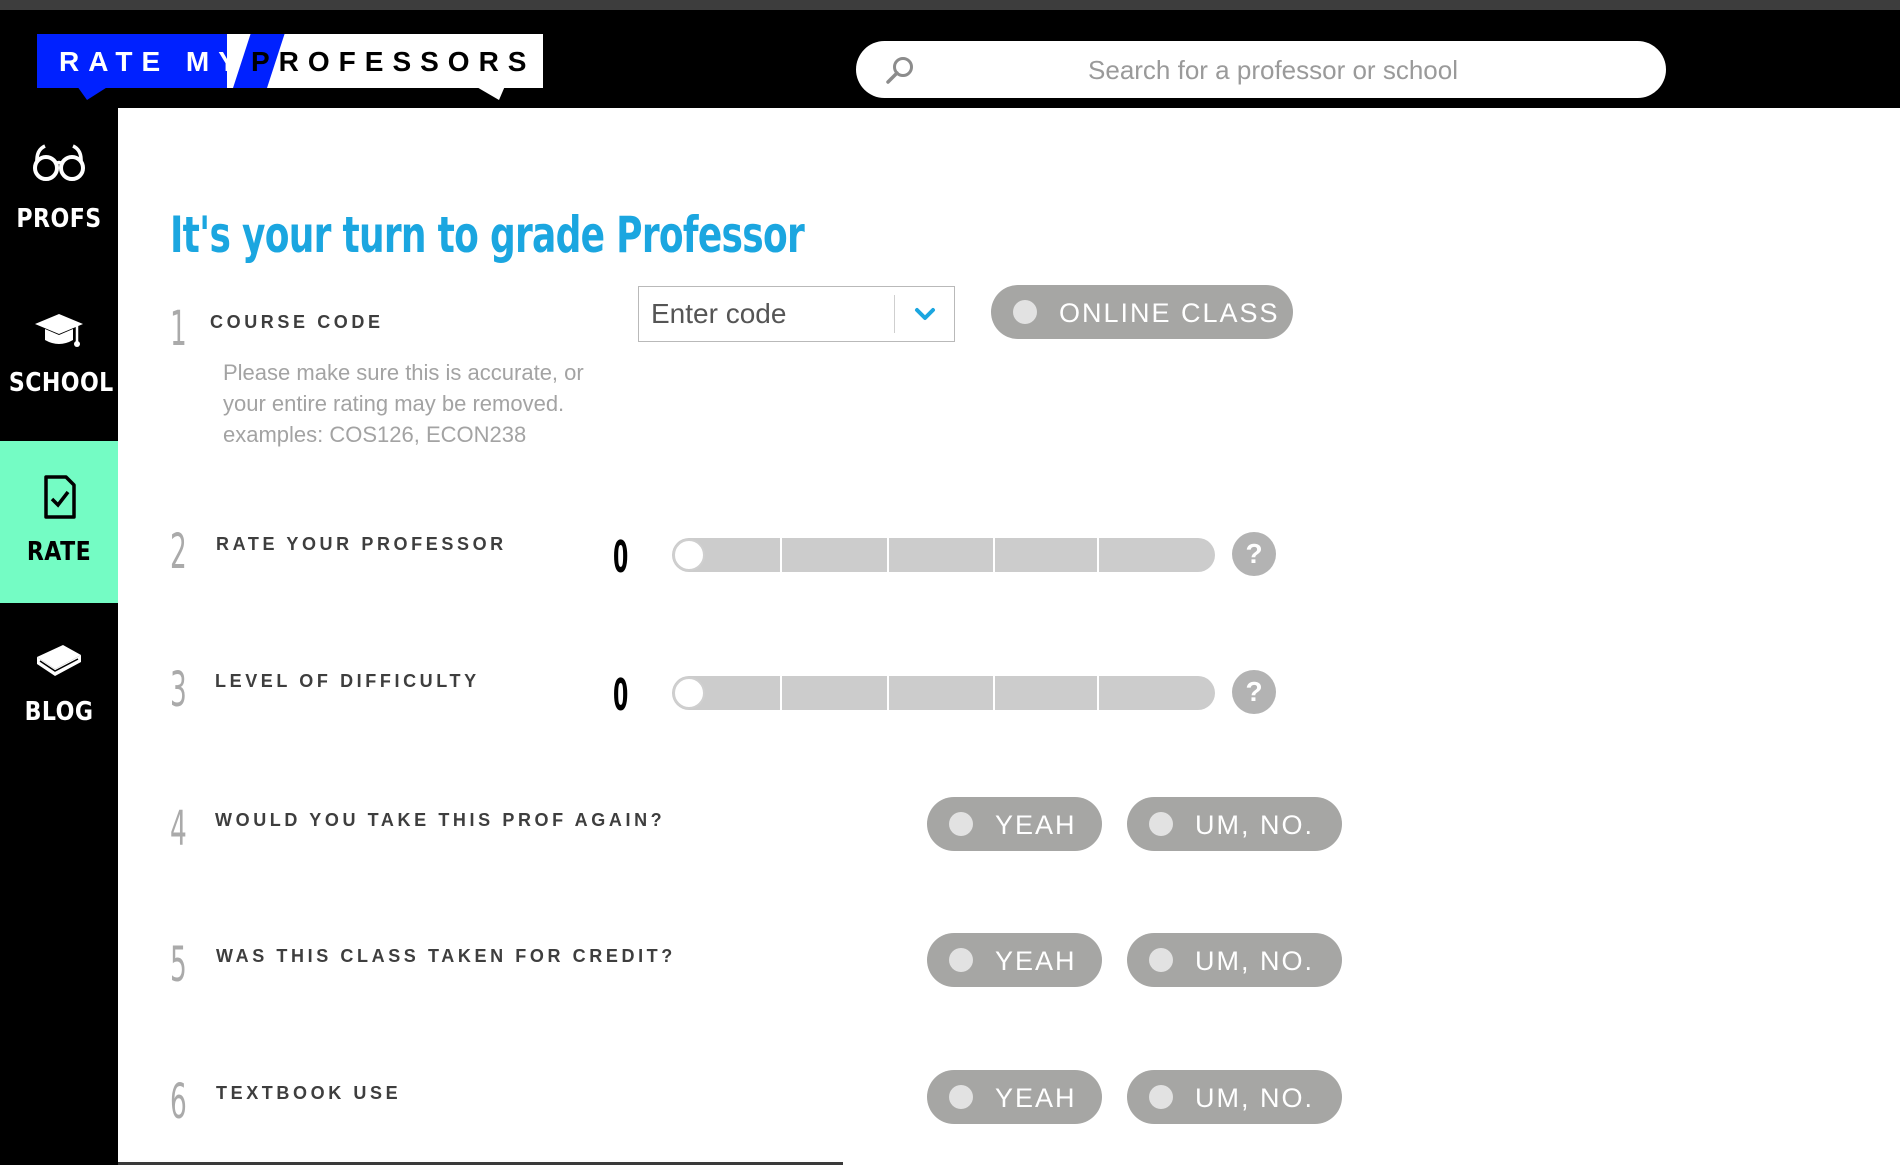 The width and height of the screenshot is (1900, 1165). Describe the element at coordinates (59, 330) in the screenshot. I see `graduation-cap-icon` at that location.